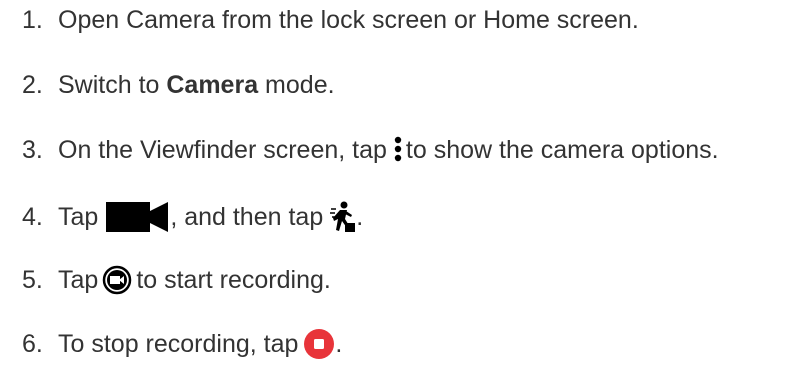  What do you see at coordinates (32, 20) in the screenshot?
I see `step-number: 1.` at bounding box center [32, 20].